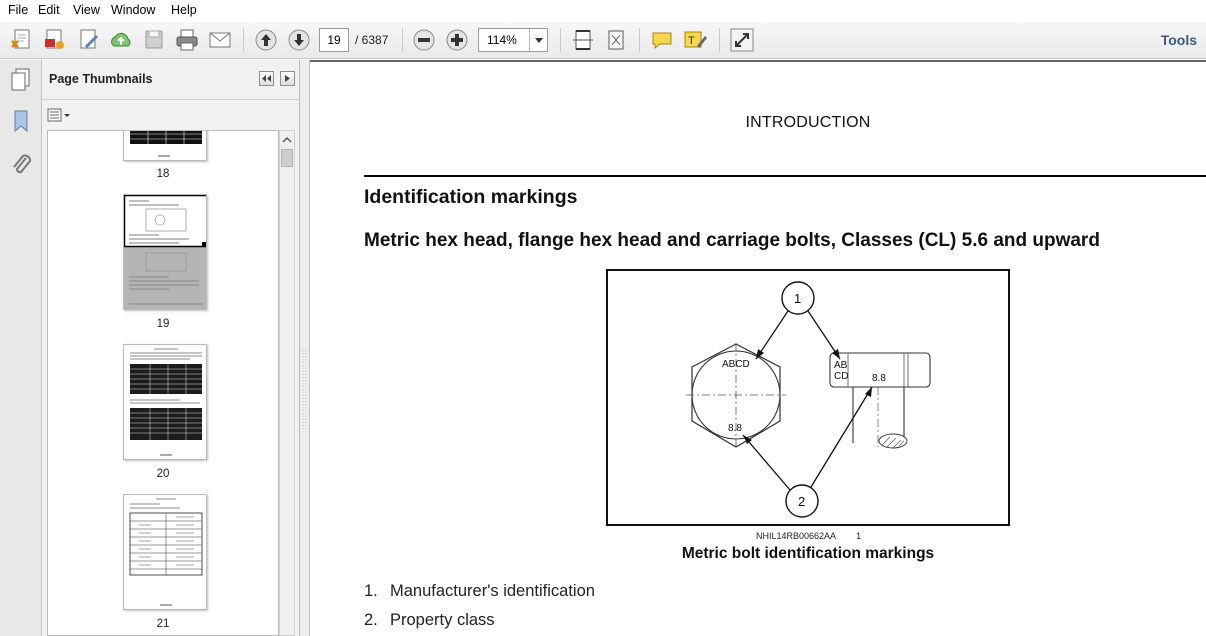 The height and width of the screenshot is (636, 1206). Describe the element at coordinates (1179, 40) in the screenshot. I see `tools-button: Tools` at that location.